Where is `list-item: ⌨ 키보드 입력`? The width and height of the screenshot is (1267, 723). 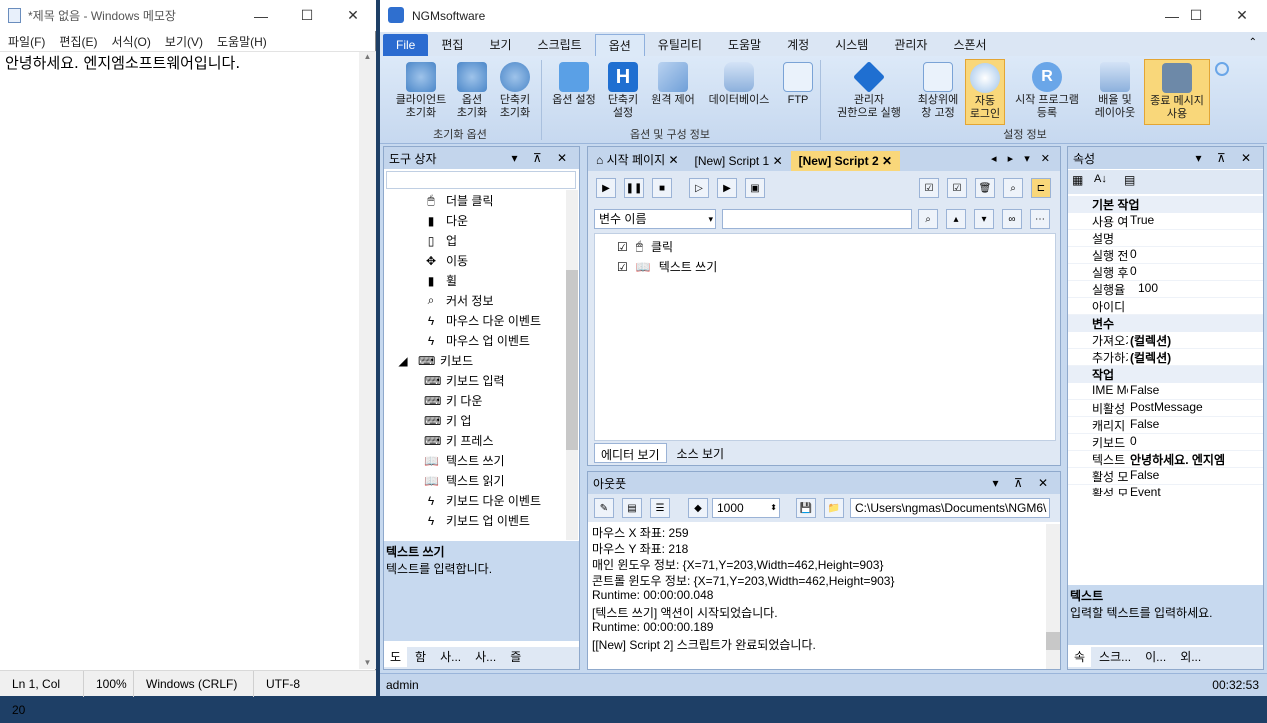
list-item: ⌨ 키보드 입력 is located at coordinates (464, 380).